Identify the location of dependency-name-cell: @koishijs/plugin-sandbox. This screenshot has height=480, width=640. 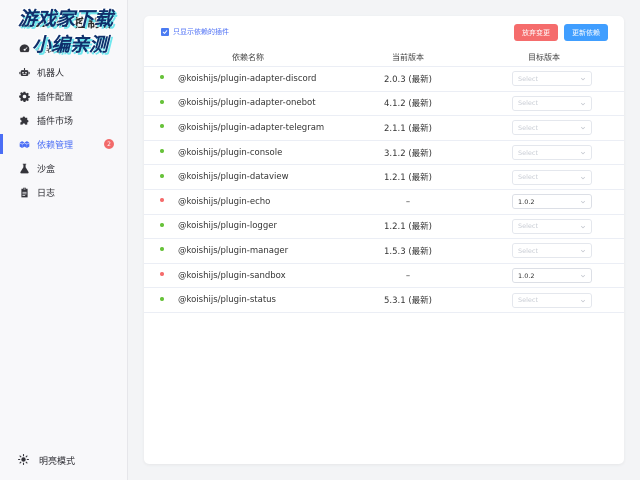
(248, 276).